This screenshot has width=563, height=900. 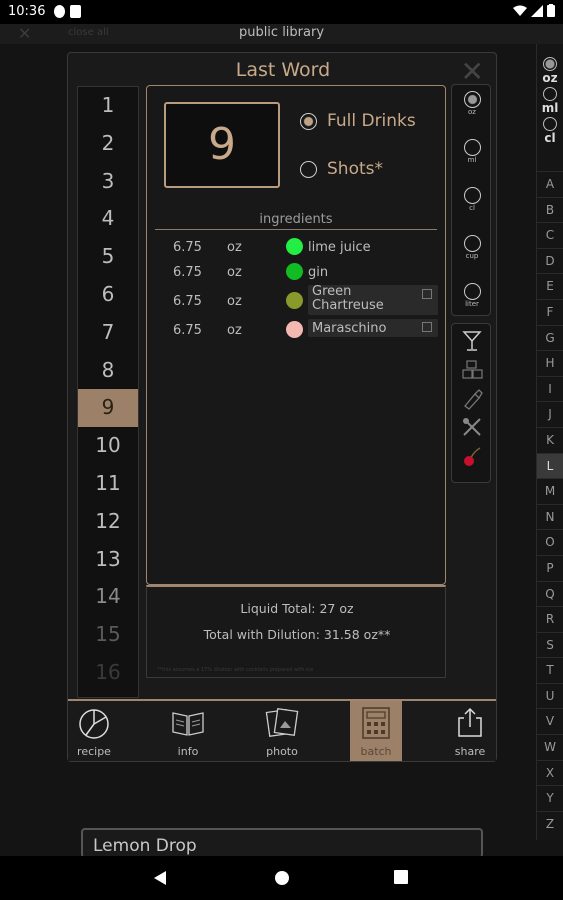 I want to click on letter-index-i: I, so click(x=550, y=388).